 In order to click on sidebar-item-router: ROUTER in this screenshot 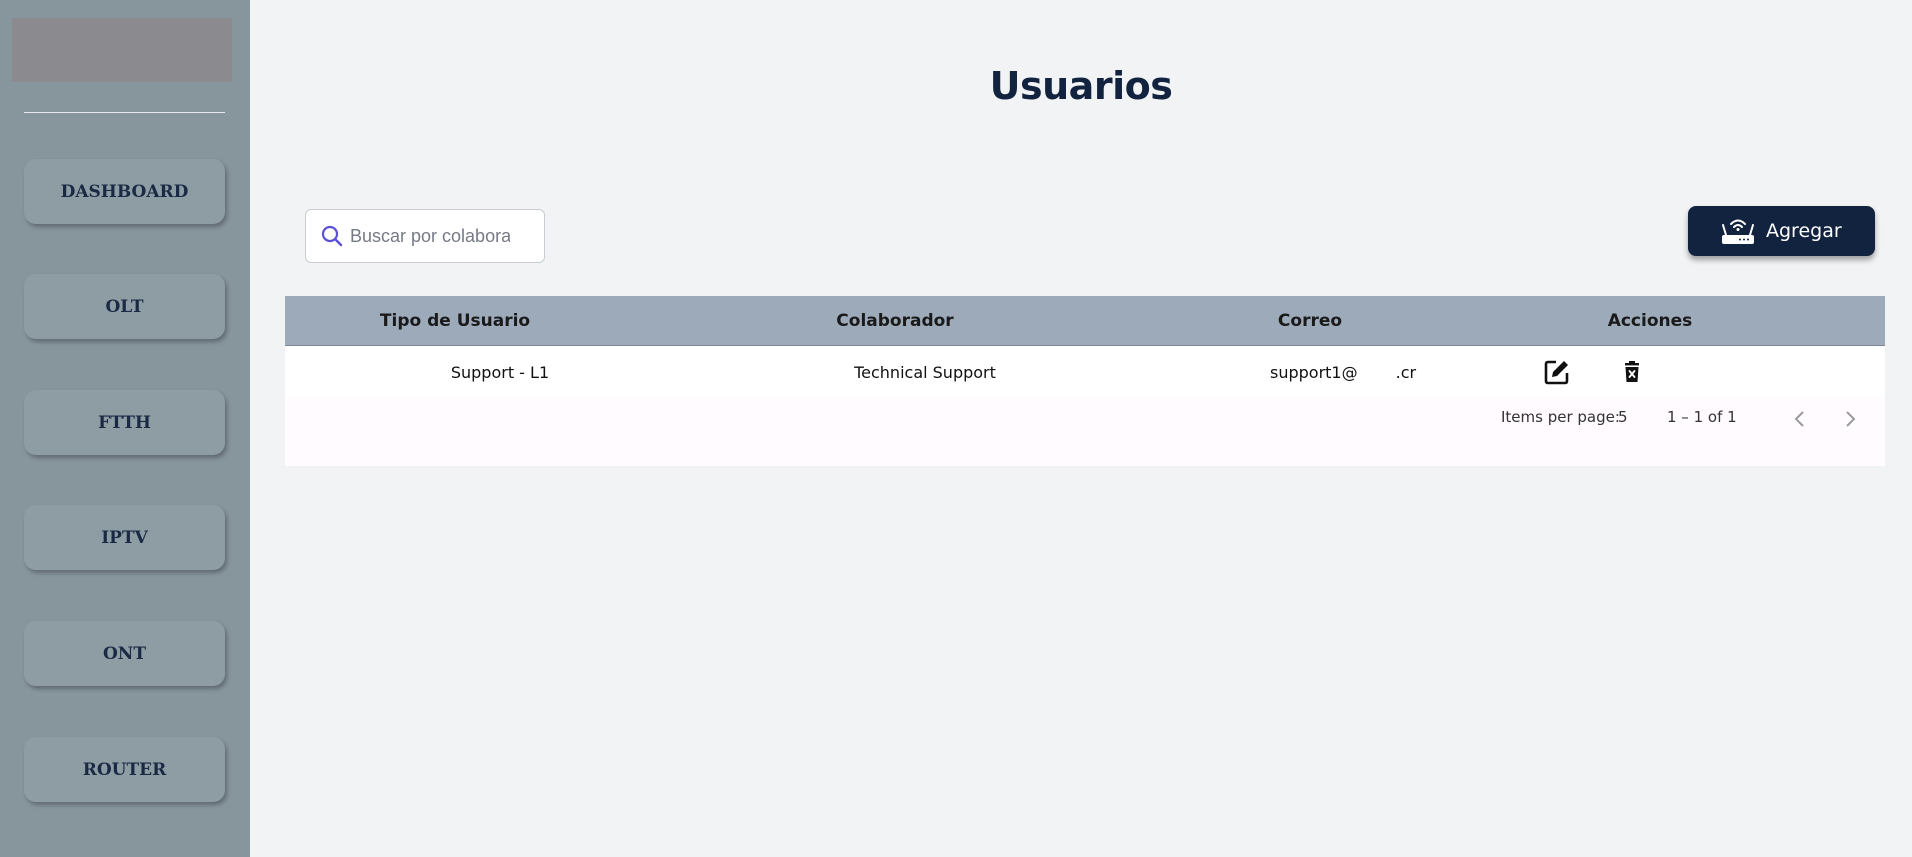, I will do `click(124, 769)`.